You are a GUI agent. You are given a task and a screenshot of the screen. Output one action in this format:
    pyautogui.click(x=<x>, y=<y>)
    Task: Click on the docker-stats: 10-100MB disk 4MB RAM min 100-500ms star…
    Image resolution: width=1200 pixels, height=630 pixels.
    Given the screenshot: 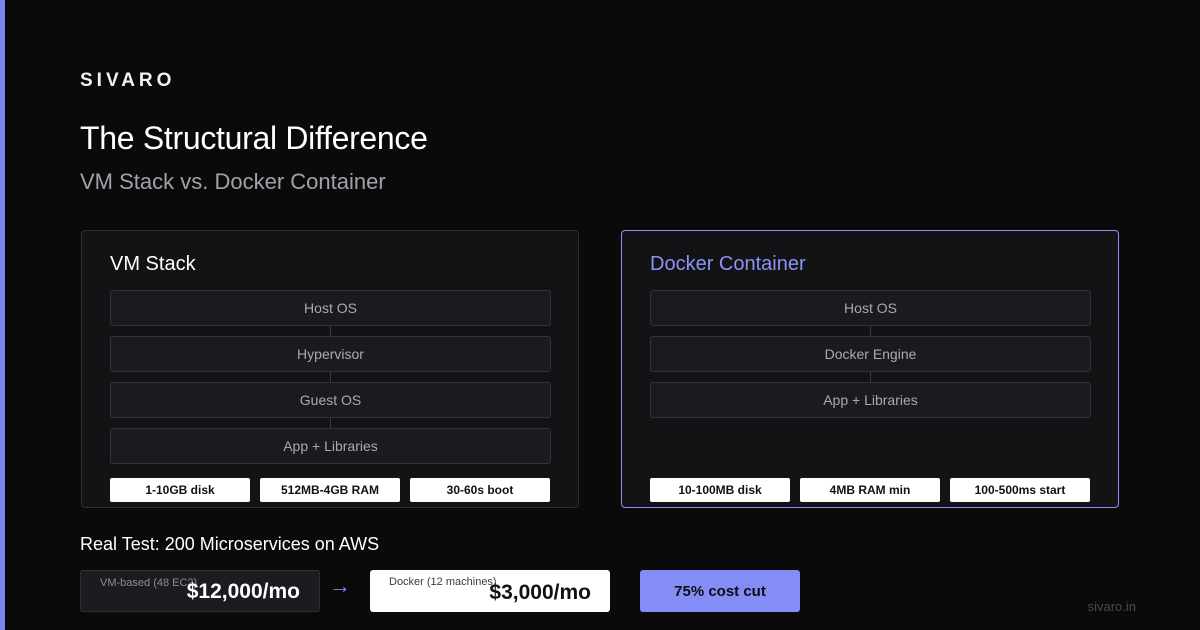 What is the action you would take?
    pyautogui.click(x=870, y=490)
    